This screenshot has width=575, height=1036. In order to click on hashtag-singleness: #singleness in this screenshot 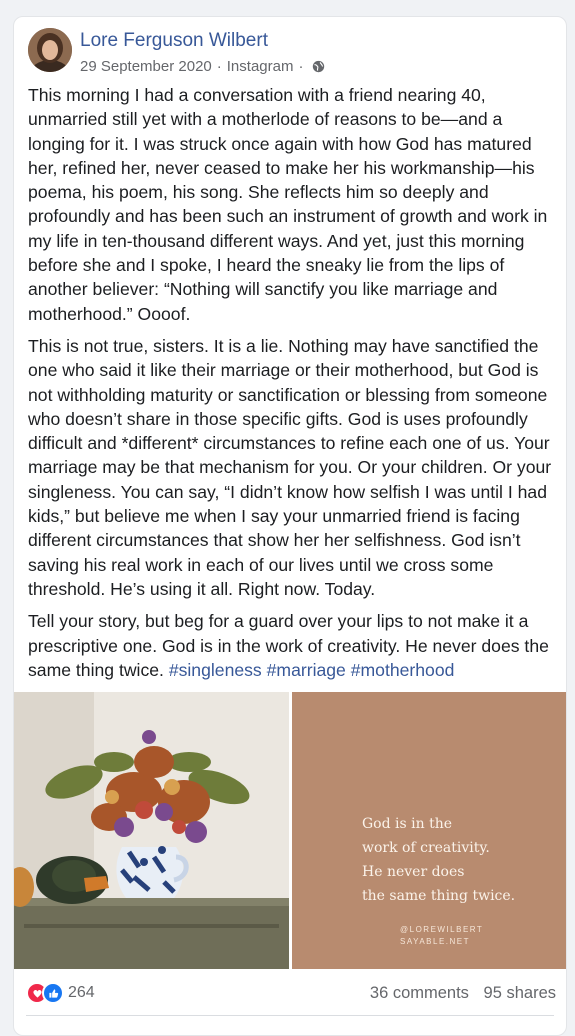, I will do `click(215, 670)`.